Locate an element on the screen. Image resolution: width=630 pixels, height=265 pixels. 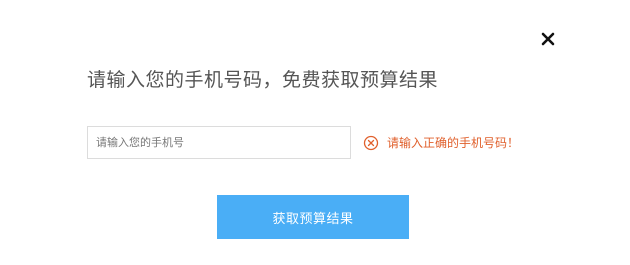
close-icon is located at coordinates (548, 39).